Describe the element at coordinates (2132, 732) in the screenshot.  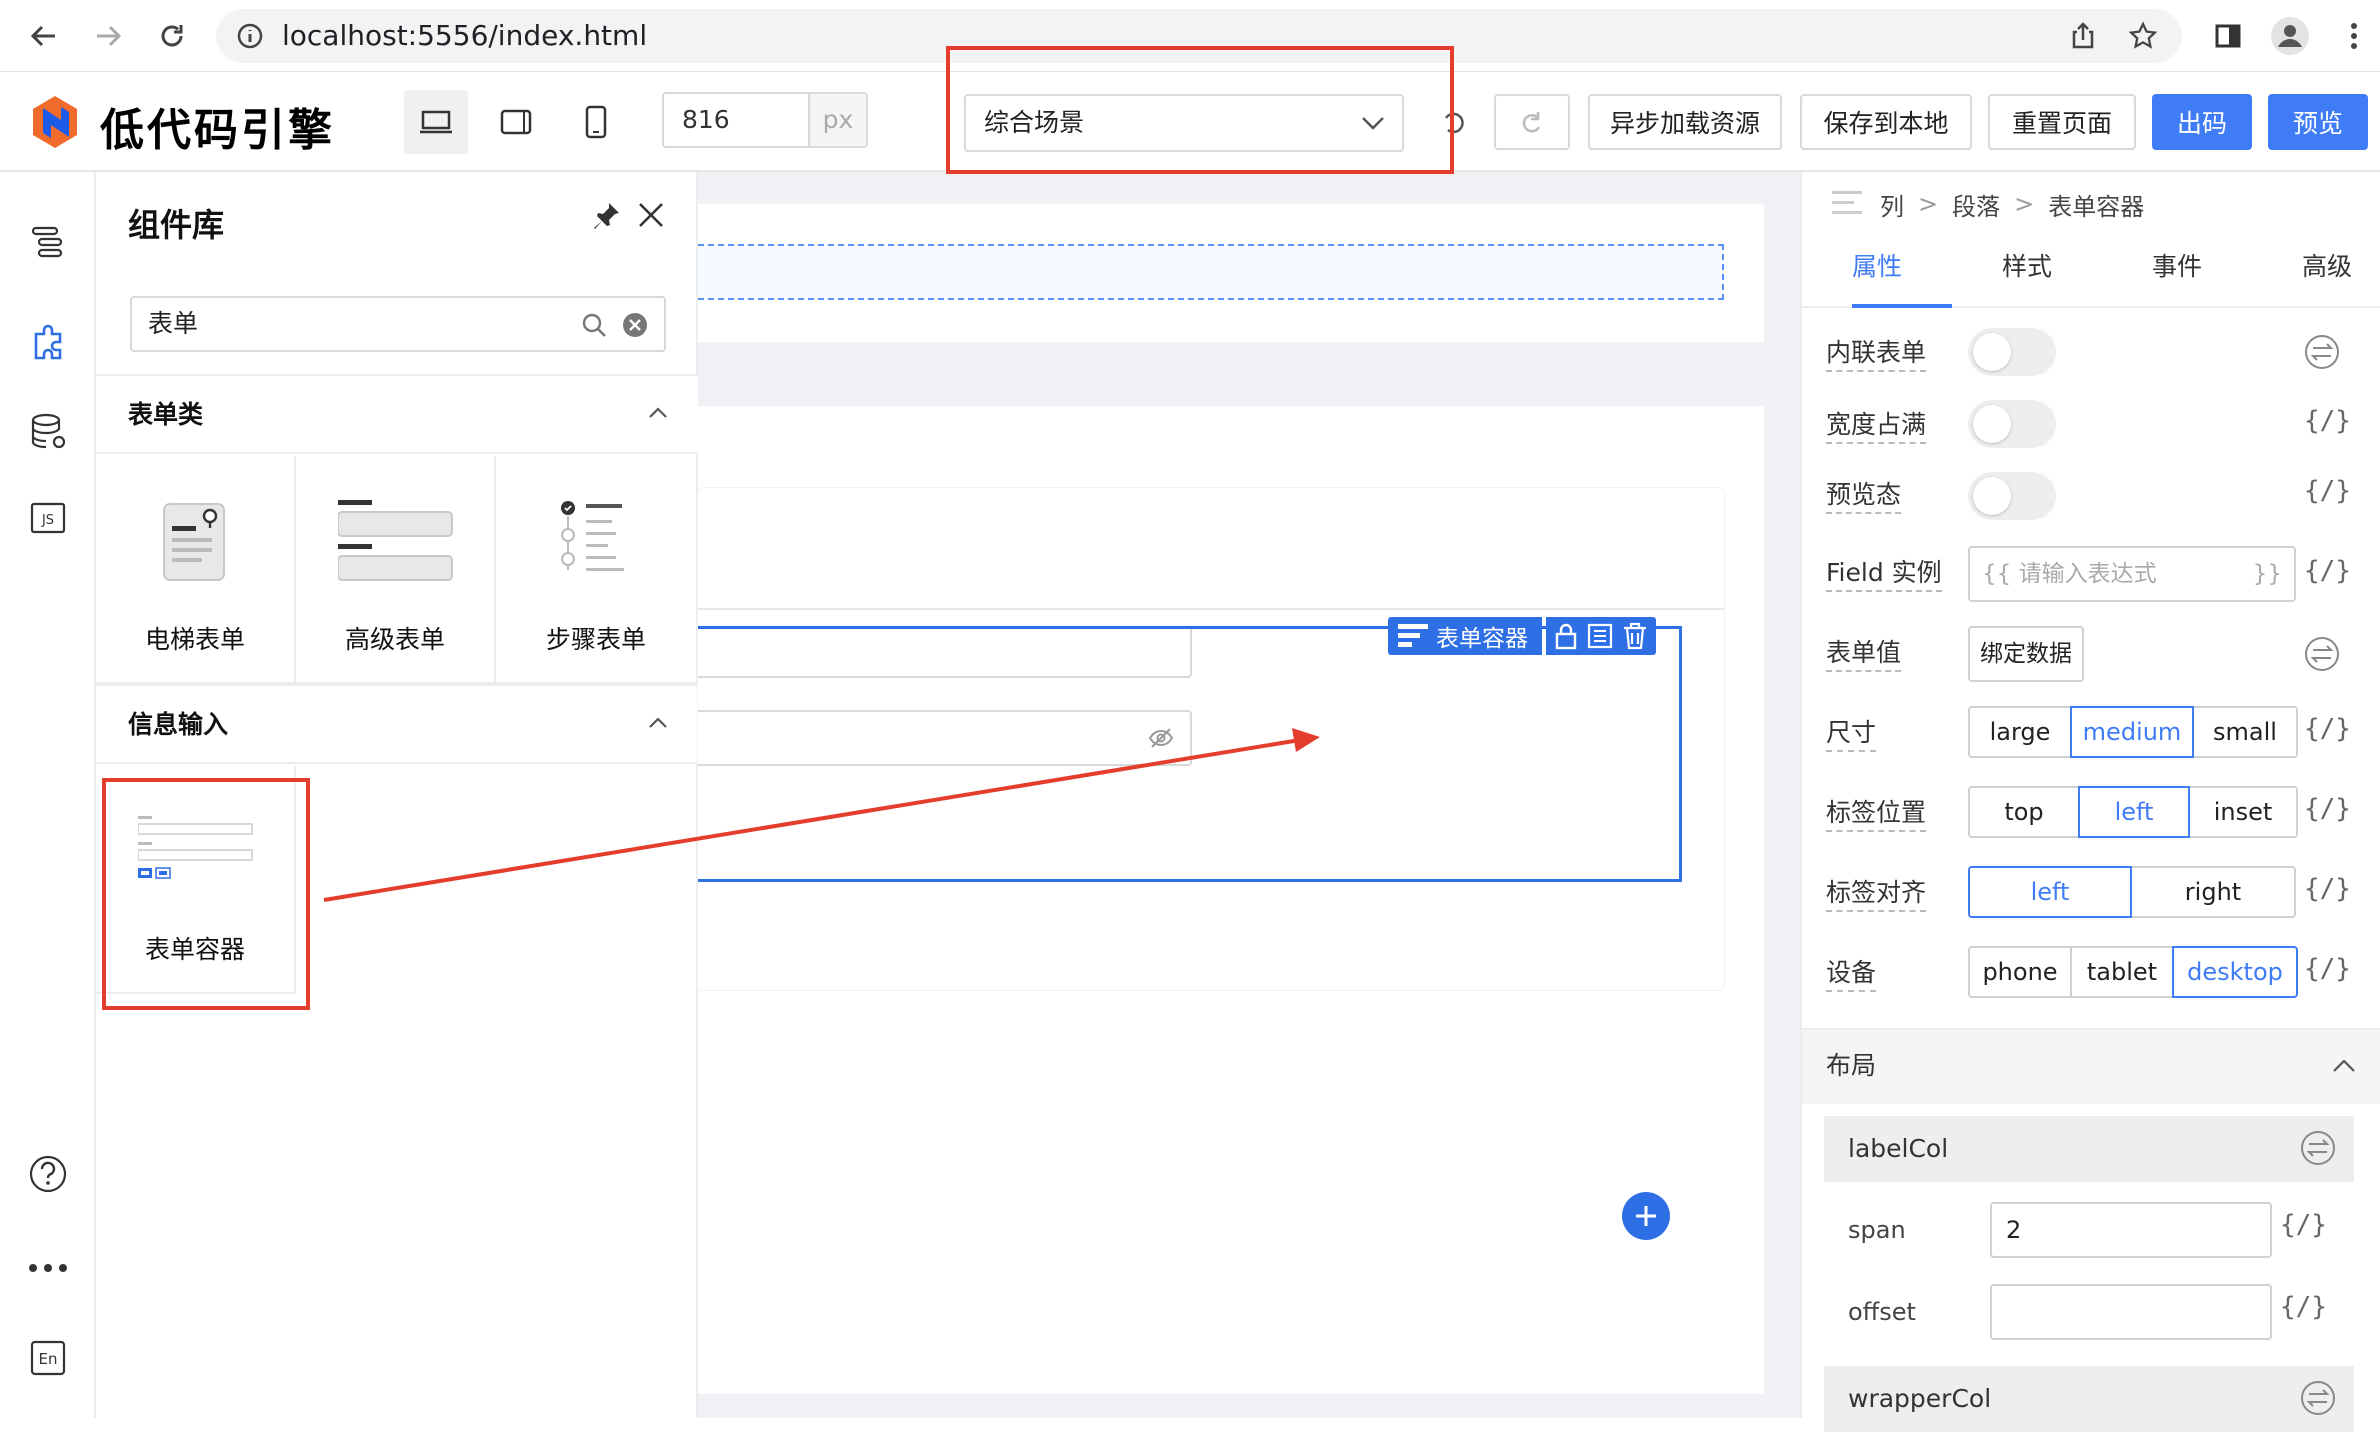
I see `size-option-medium: medium` at that location.